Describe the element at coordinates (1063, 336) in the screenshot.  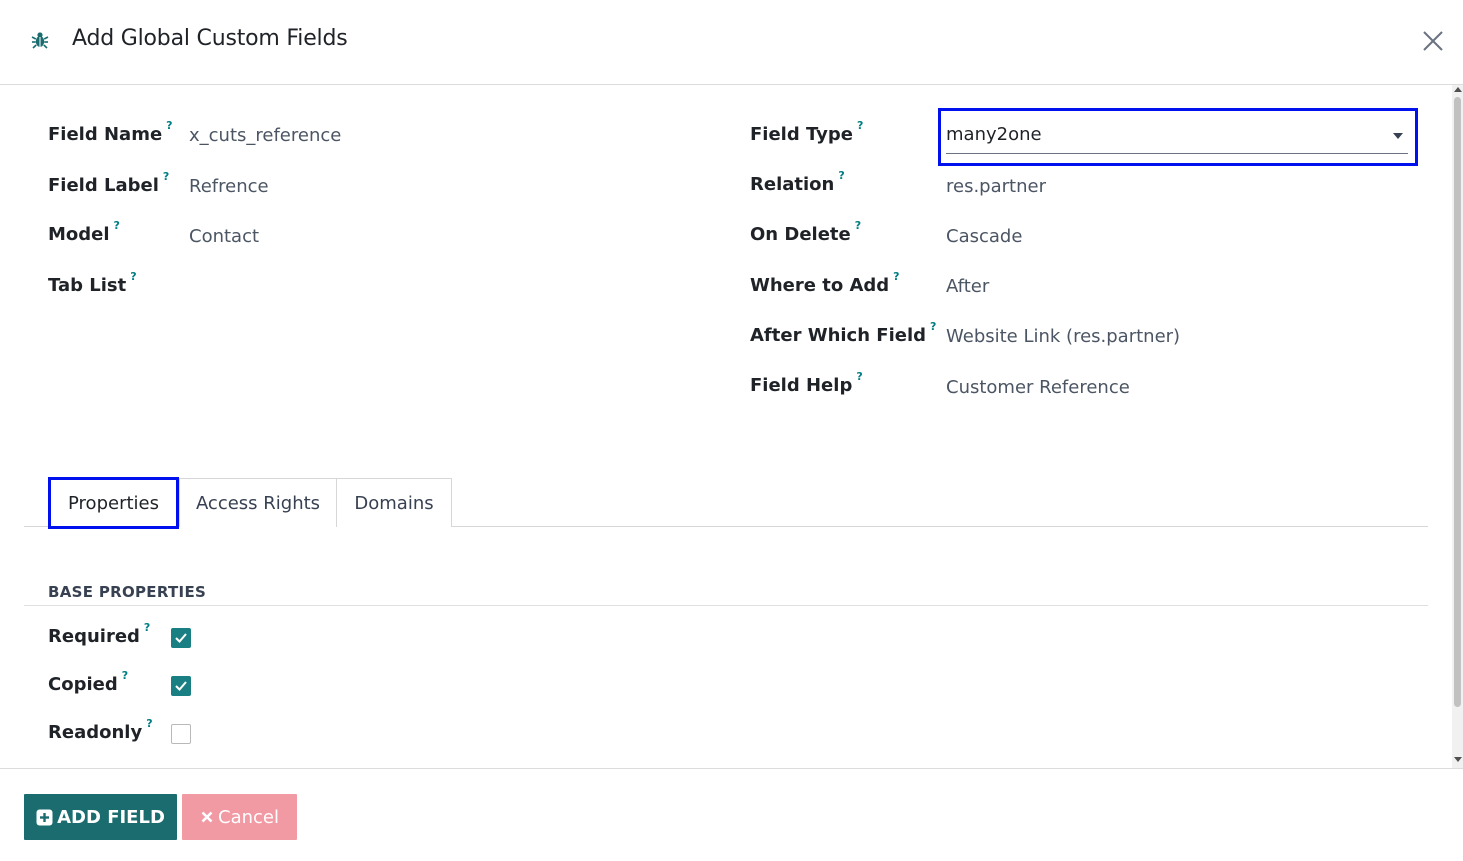
I see `after-which-field-value: Website Link (res.partner)` at that location.